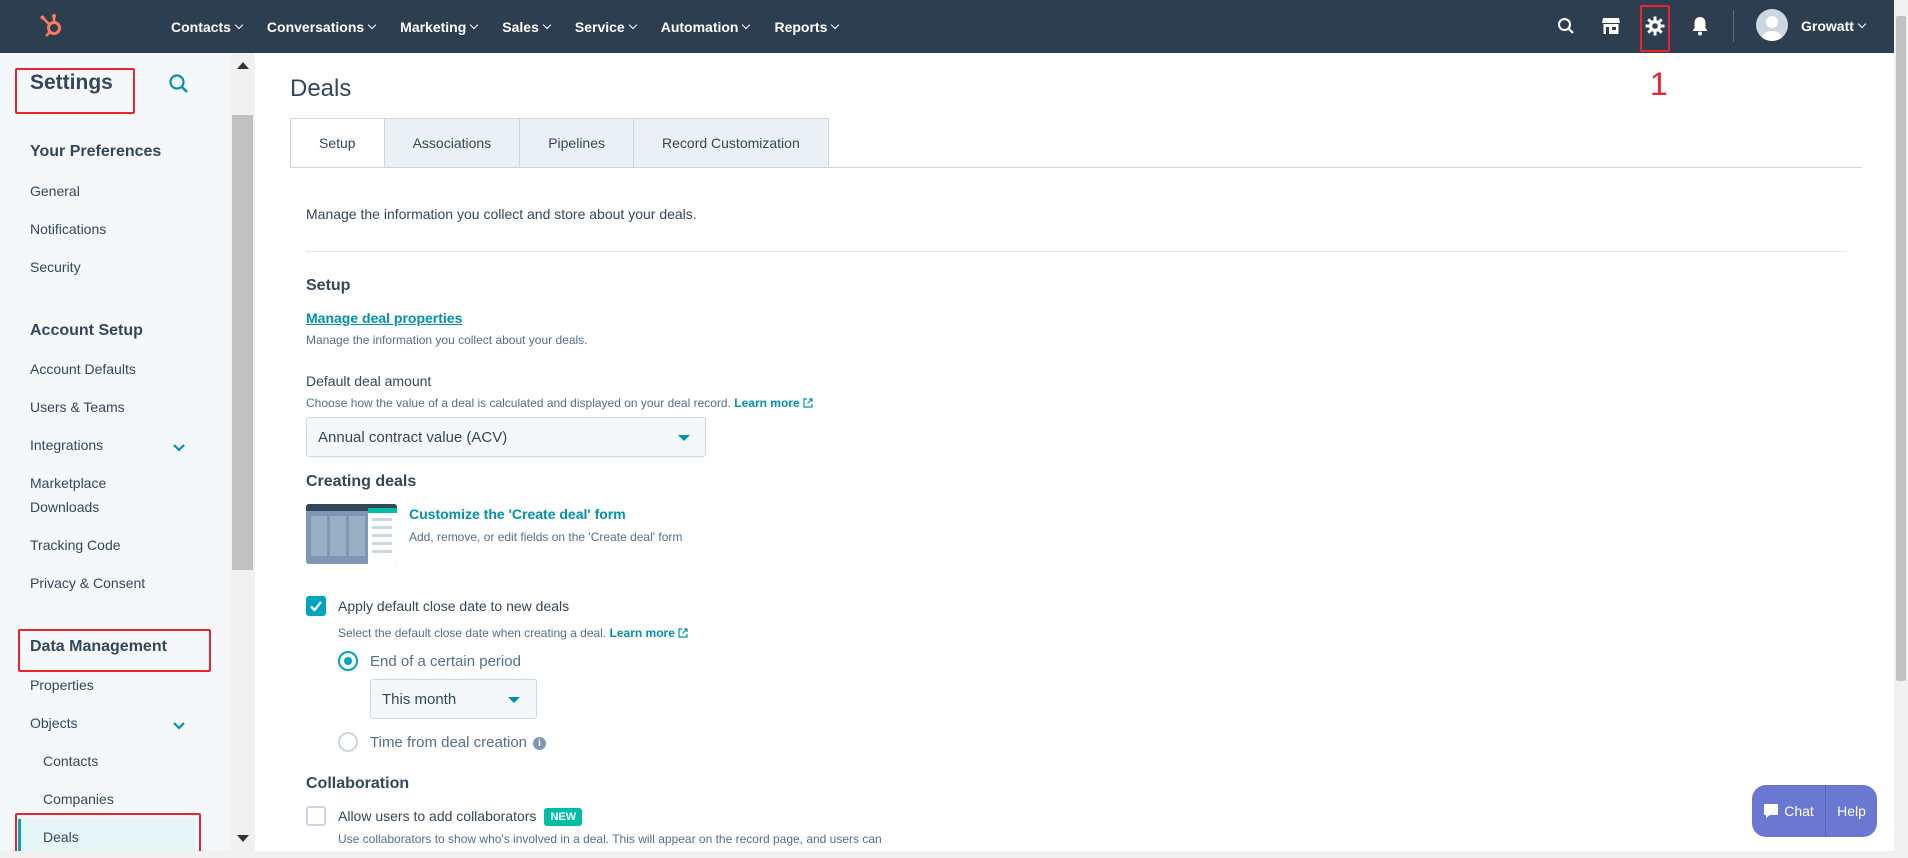 This screenshot has height=858, width=1908. What do you see at coordinates (527, 27) in the screenshot?
I see `nav-sales: Sales` at bounding box center [527, 27].